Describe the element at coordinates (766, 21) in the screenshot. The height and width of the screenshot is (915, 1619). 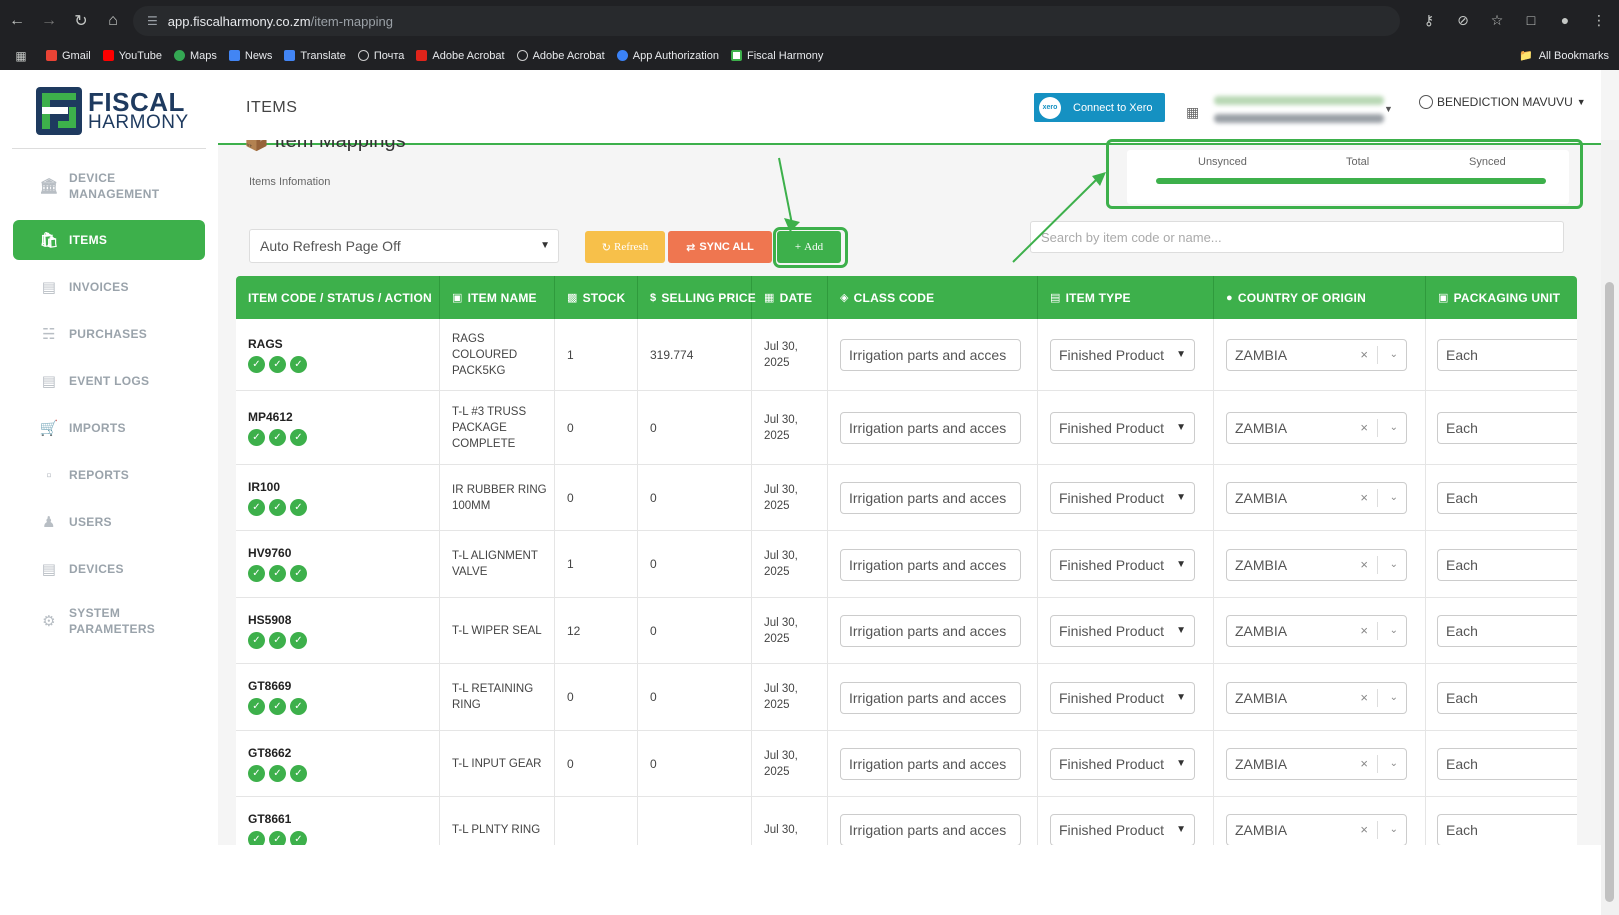
I see `address-bar: ☰ app.fiscalharmony.co.zm/item-mapping` at that location.